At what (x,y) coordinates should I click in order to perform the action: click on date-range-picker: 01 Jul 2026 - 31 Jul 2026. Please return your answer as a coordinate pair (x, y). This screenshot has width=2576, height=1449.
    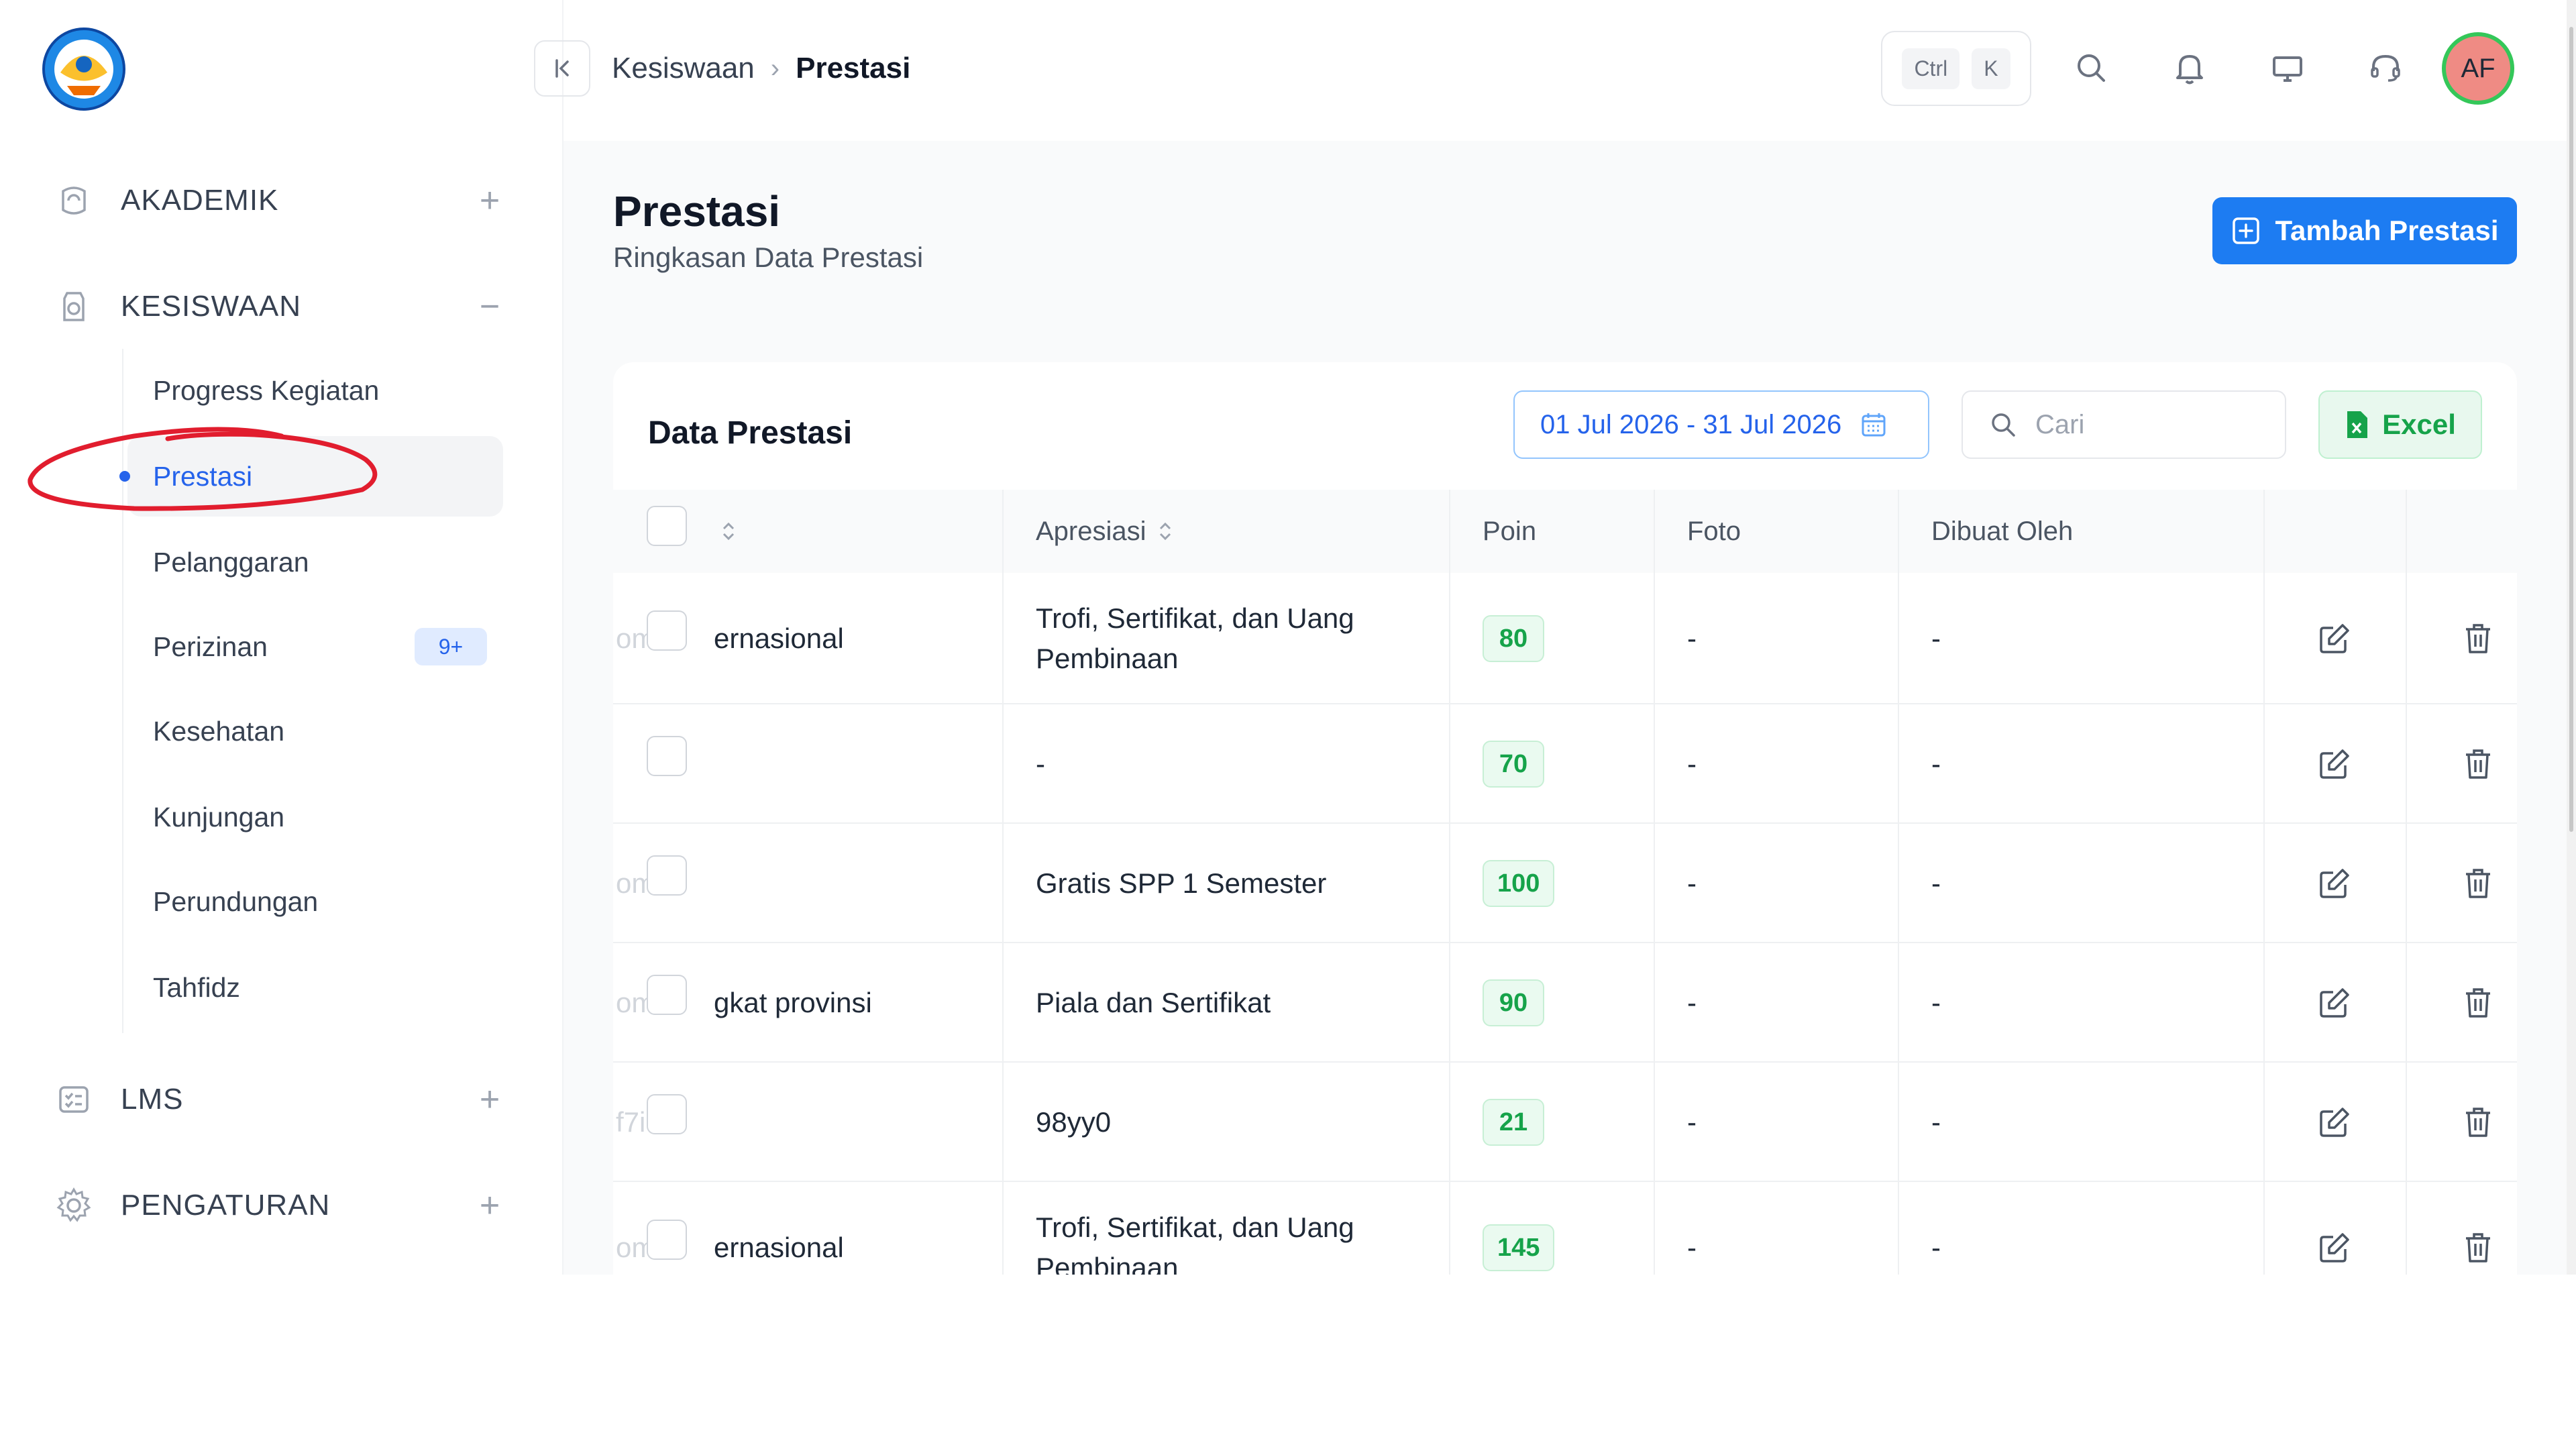
    Looking at the image, I should click on (1721, 424).